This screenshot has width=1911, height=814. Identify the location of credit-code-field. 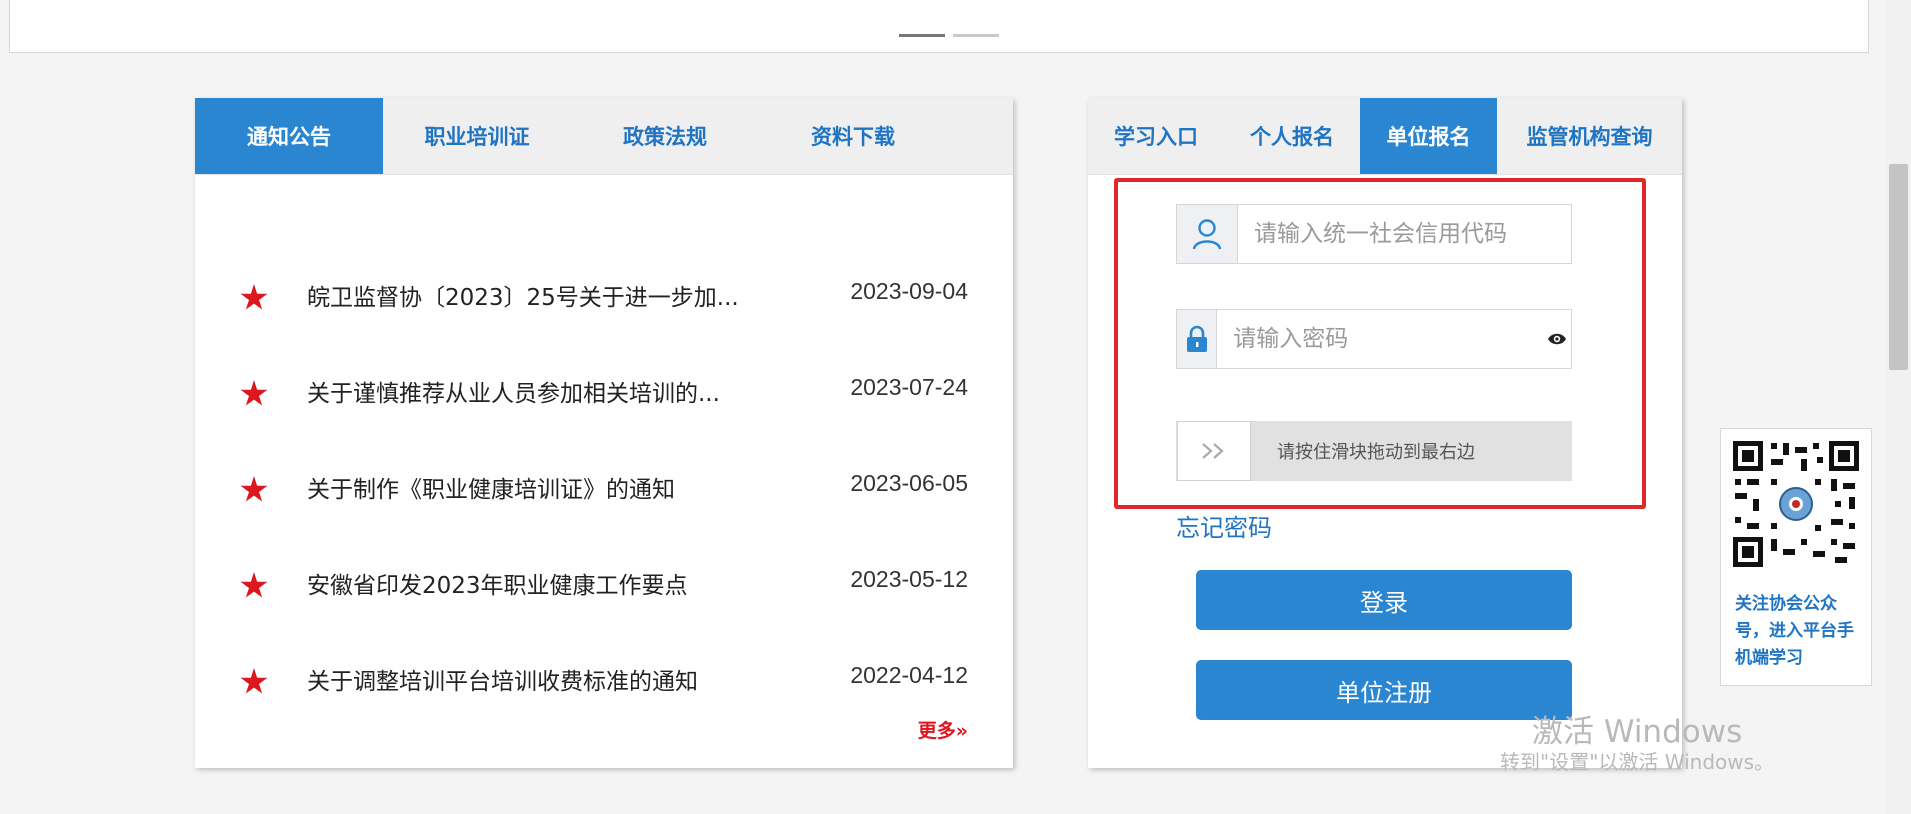
(1374, 234).